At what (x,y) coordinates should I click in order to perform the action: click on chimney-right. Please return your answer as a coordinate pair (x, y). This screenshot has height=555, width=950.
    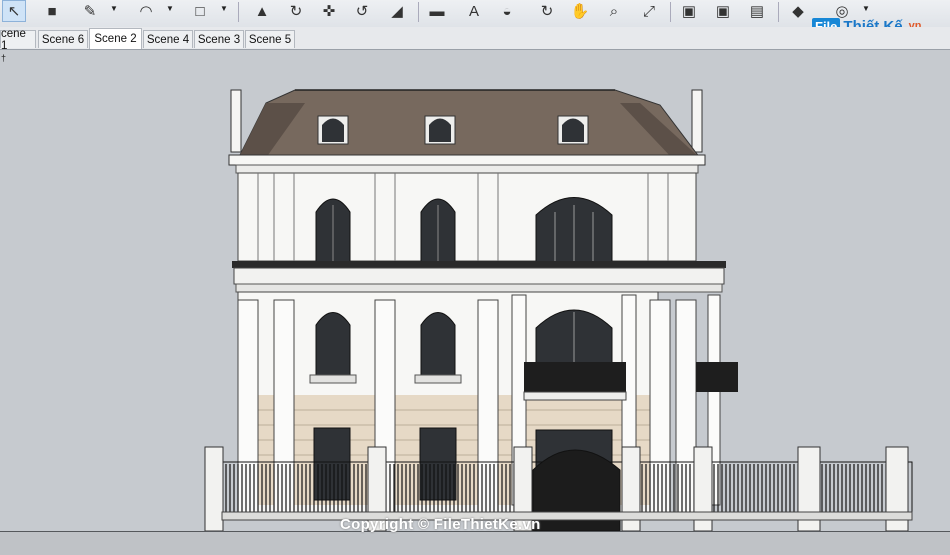
    Looking at the image, I should click on (697, 121).